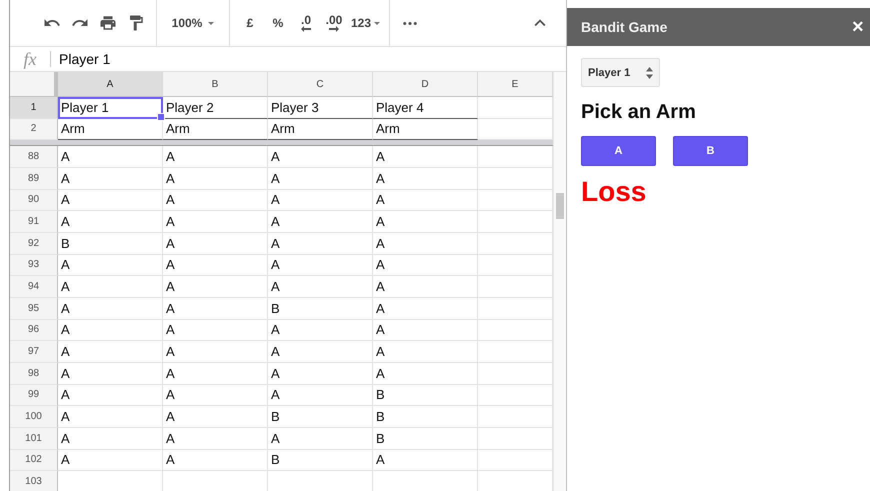  What do you see at coordinates (34, 265) in the screenshot?
I see `row-header: 93` at bounding box center [34, 265].